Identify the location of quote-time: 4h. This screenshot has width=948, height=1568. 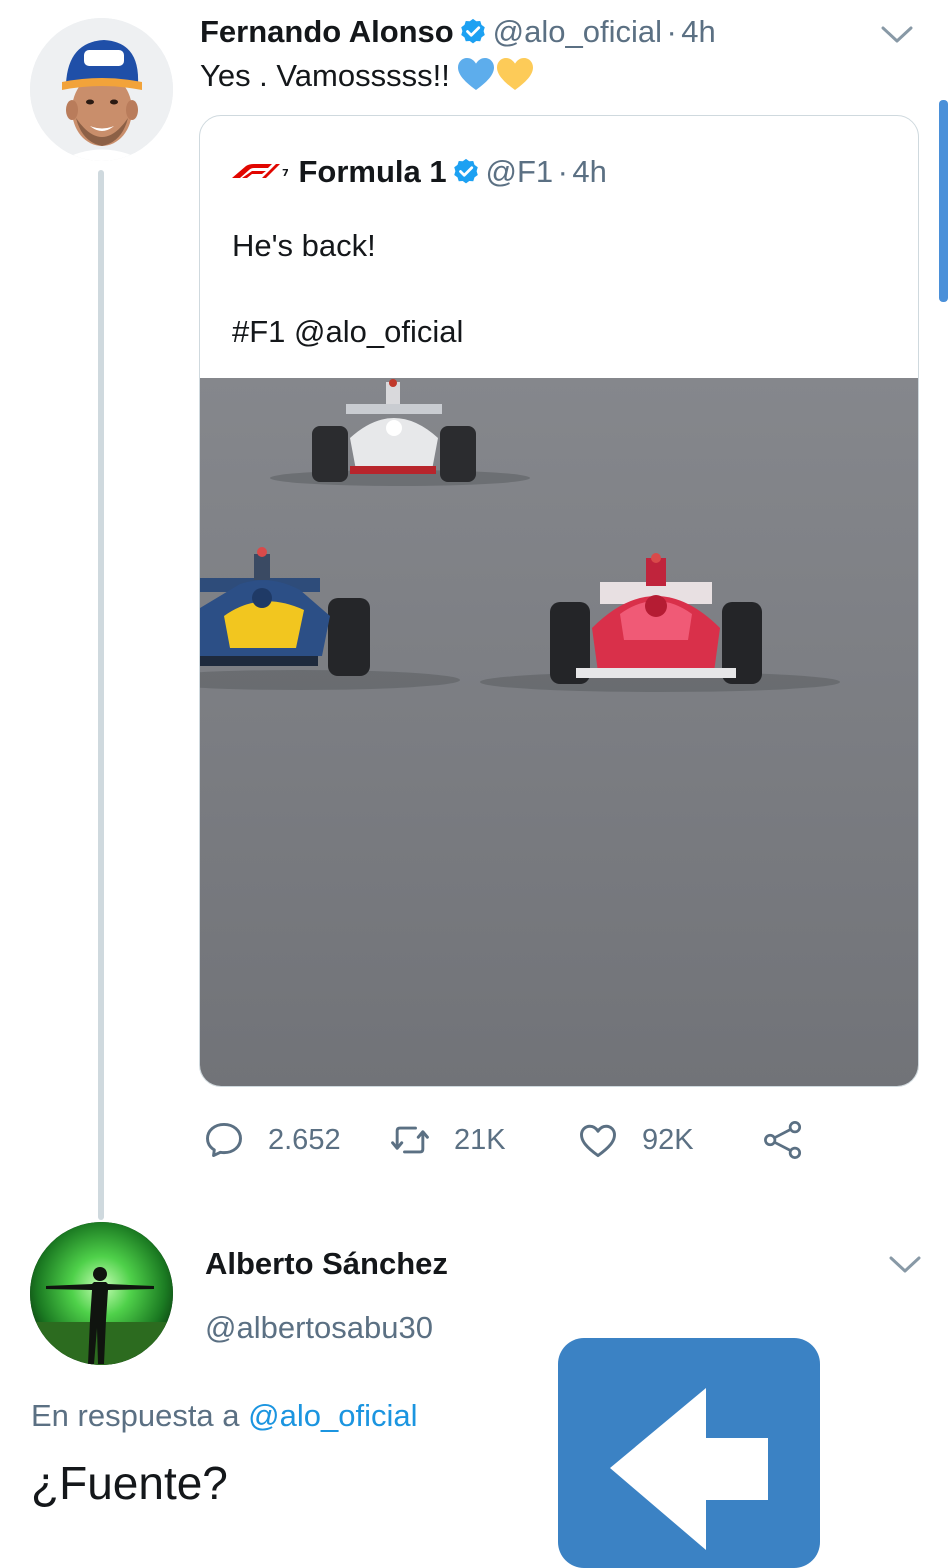
(589, 171).